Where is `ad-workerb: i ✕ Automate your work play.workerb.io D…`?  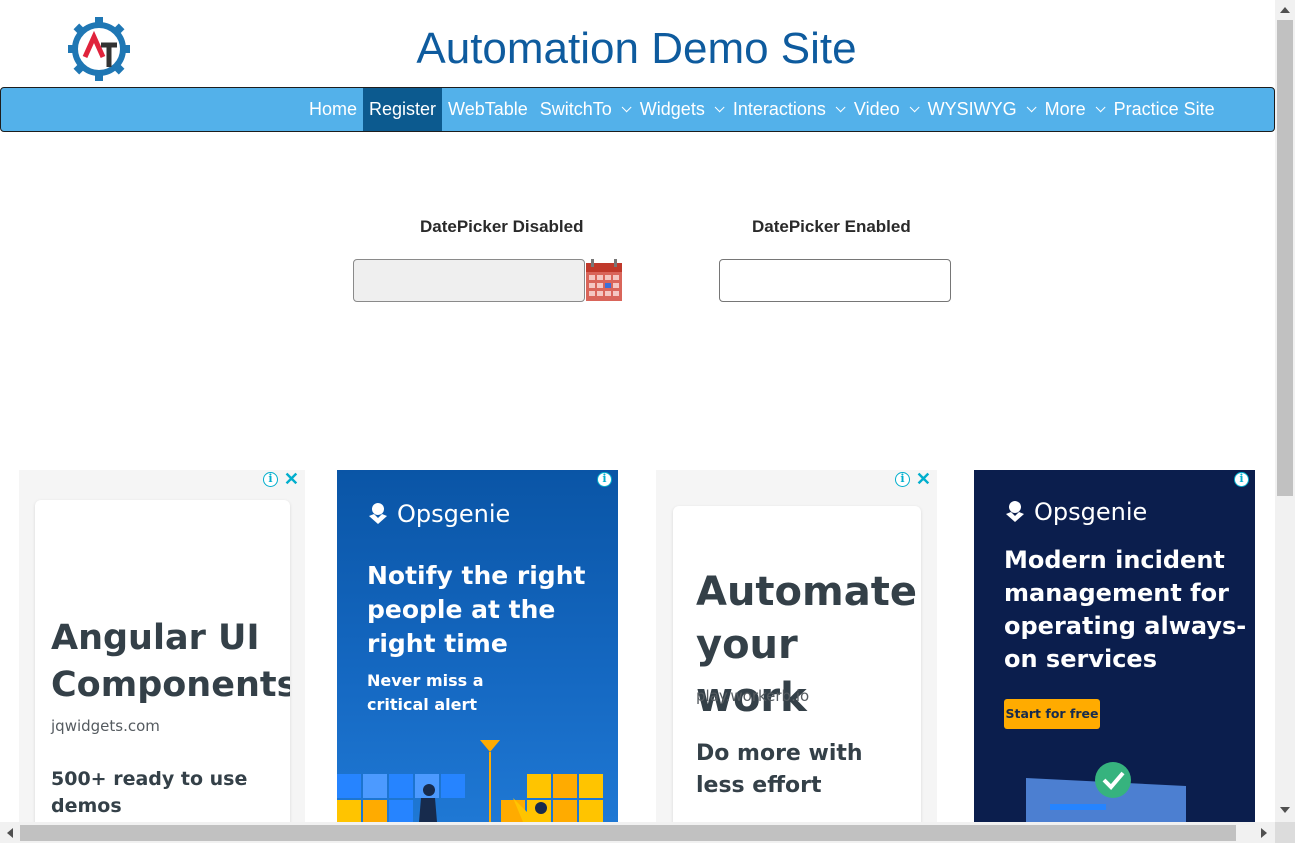
ad-workerb: i ✕ Automate your work play.workerb.io D… is located at coordinates (796, 646).